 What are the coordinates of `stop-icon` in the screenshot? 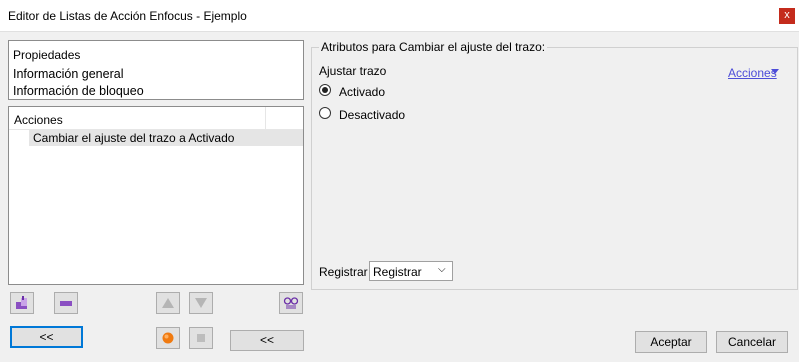 It's located at (201, 338).